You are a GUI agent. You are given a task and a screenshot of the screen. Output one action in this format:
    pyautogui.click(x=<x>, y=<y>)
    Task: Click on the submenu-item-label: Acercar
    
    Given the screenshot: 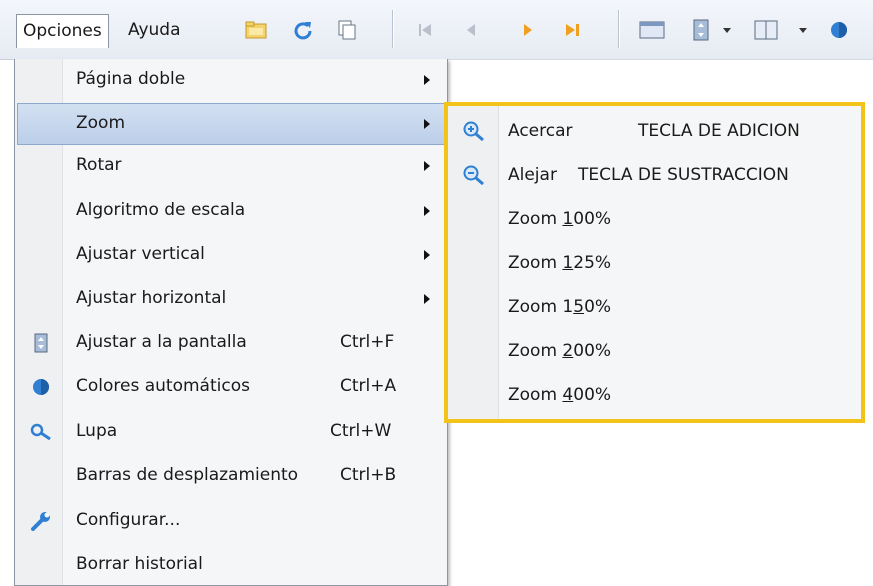 What is the action you would take?
    pyautogui.click(x=540, y=131)
    